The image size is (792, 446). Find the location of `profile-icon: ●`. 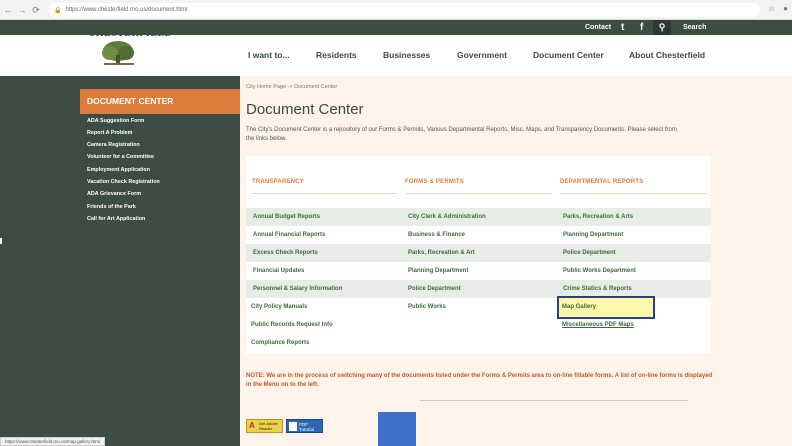

profile-icon: ● is located at coordinates (785, 8).